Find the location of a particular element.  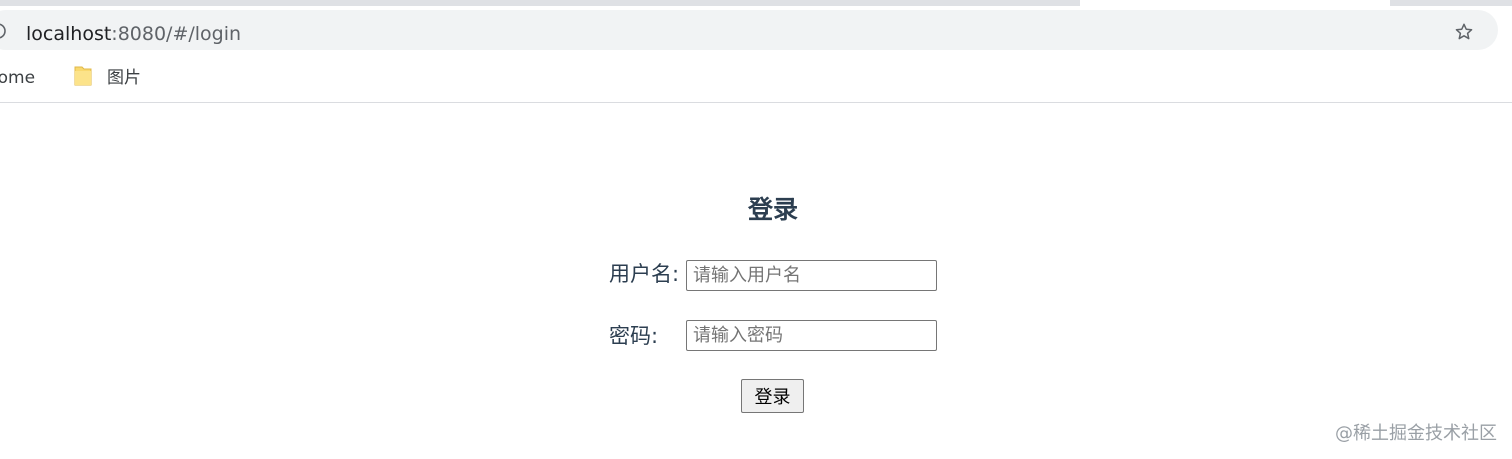

username-input is located at coordinates (811, 275).